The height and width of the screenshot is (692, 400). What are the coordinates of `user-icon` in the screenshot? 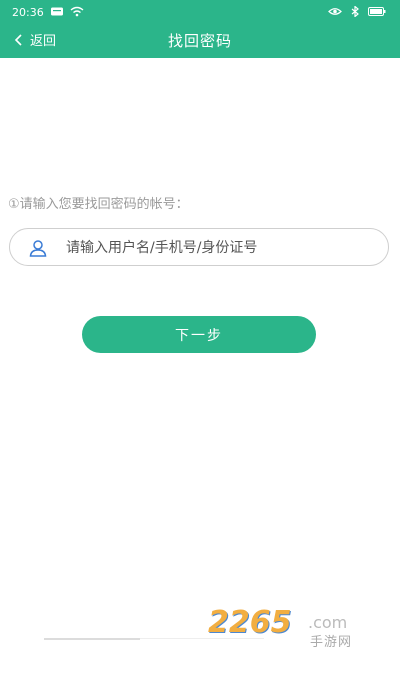 It's located at (38, 248).